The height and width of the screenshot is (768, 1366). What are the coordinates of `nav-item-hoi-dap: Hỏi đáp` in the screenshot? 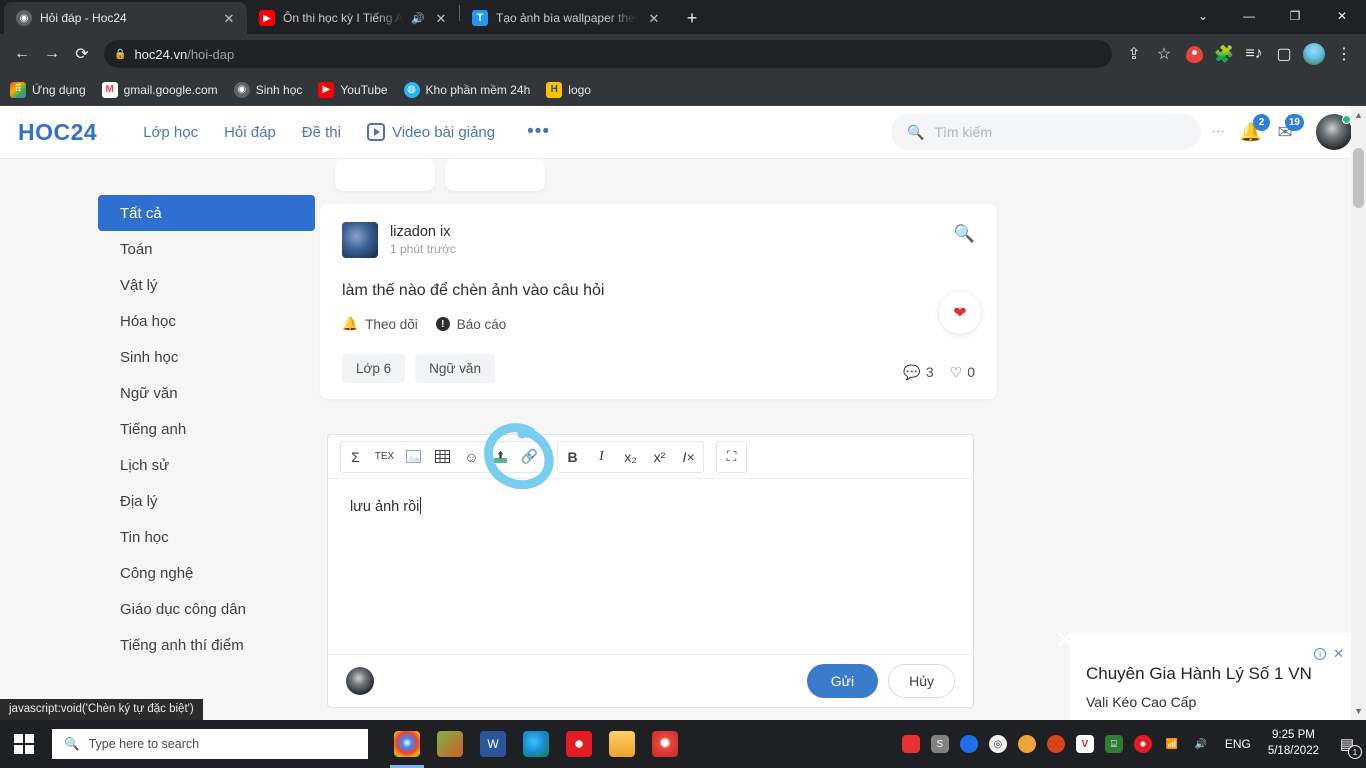 It's located at (250, 132).